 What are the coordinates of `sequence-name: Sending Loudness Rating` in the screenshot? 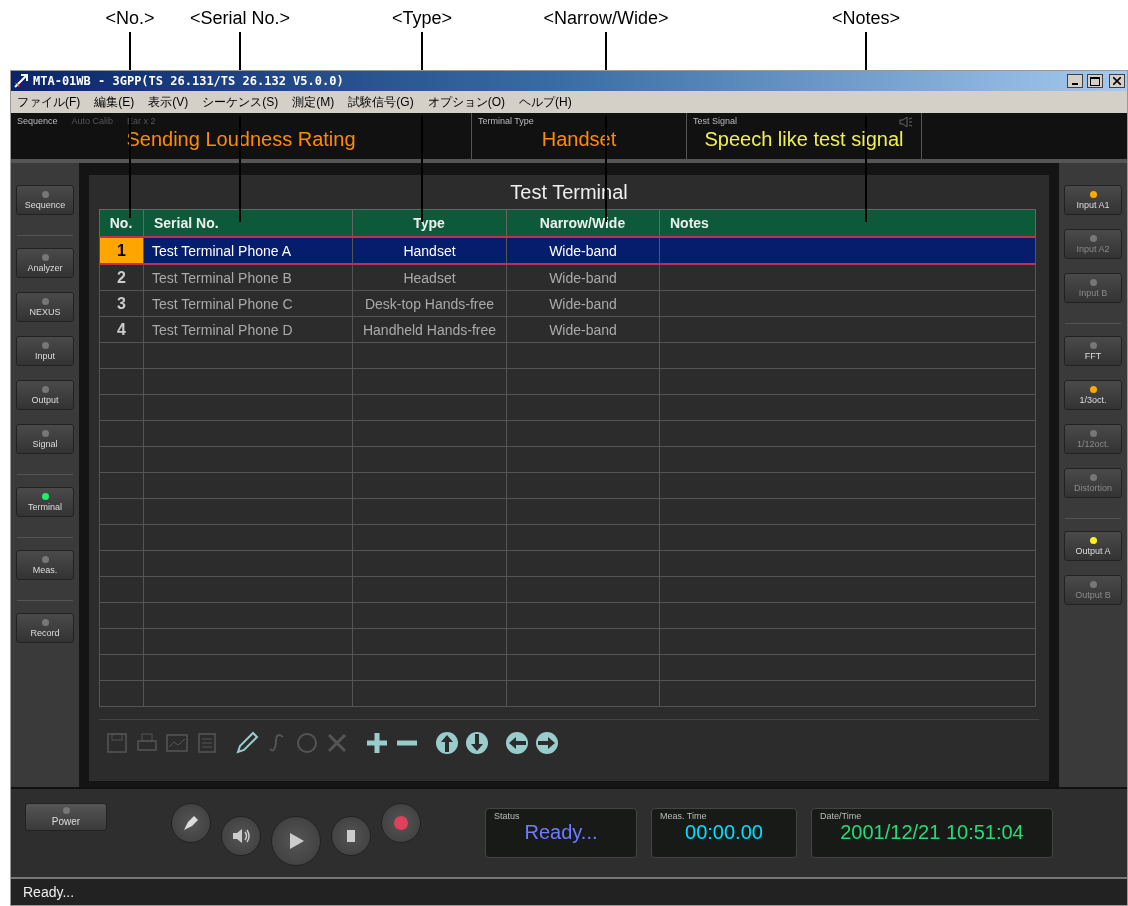 It's located at (241, 139).